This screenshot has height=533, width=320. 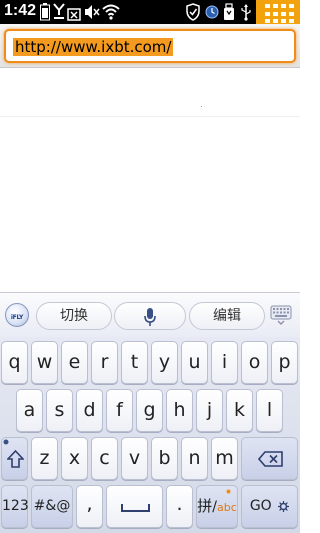 I want to click on key-c: c, so click(x=104, y=458).